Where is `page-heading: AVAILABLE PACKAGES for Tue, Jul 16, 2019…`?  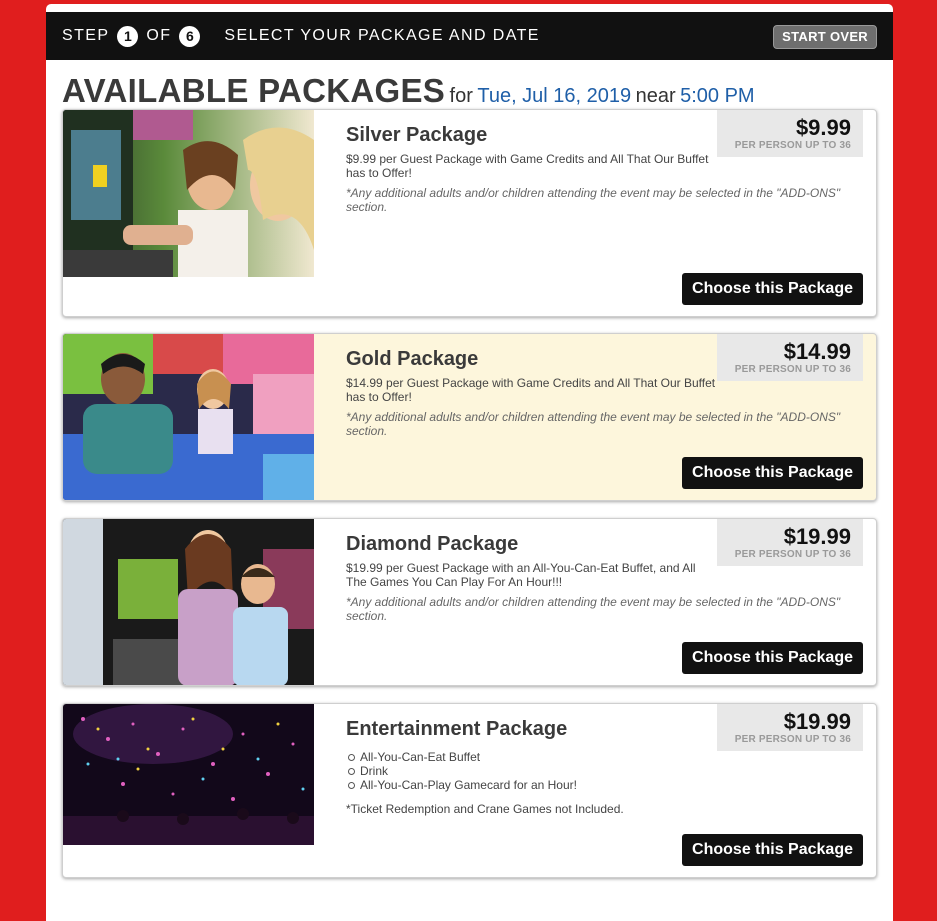
page-heading: AVAILABLE PACKAGES for Tue, Jul 16, 2019… is located at coordinates (408, 91).